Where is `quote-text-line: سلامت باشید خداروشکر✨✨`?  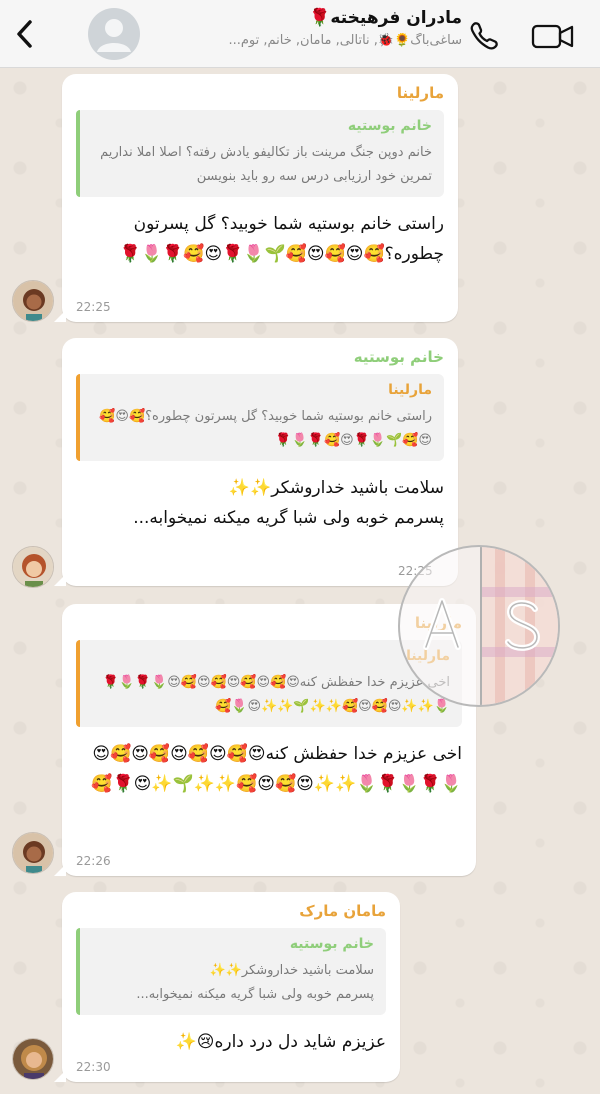 quote-text-line: سلامت باشید خداروشکر✨✨ is located at coordinates (291, 970).